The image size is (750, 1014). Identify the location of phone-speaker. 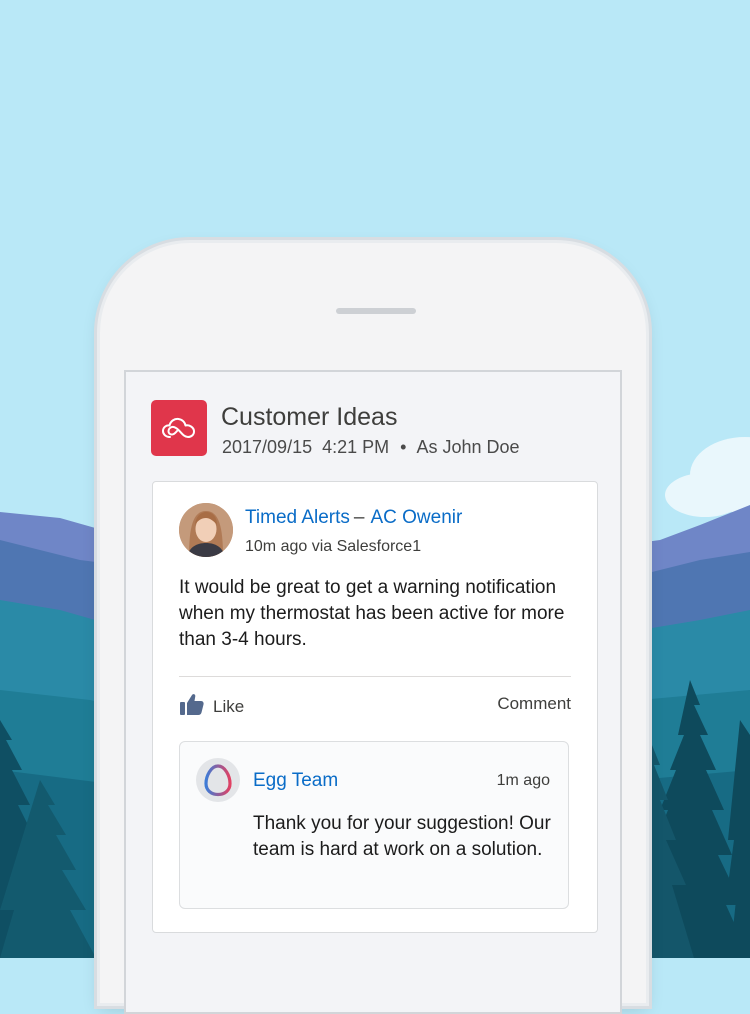
(376, 311).